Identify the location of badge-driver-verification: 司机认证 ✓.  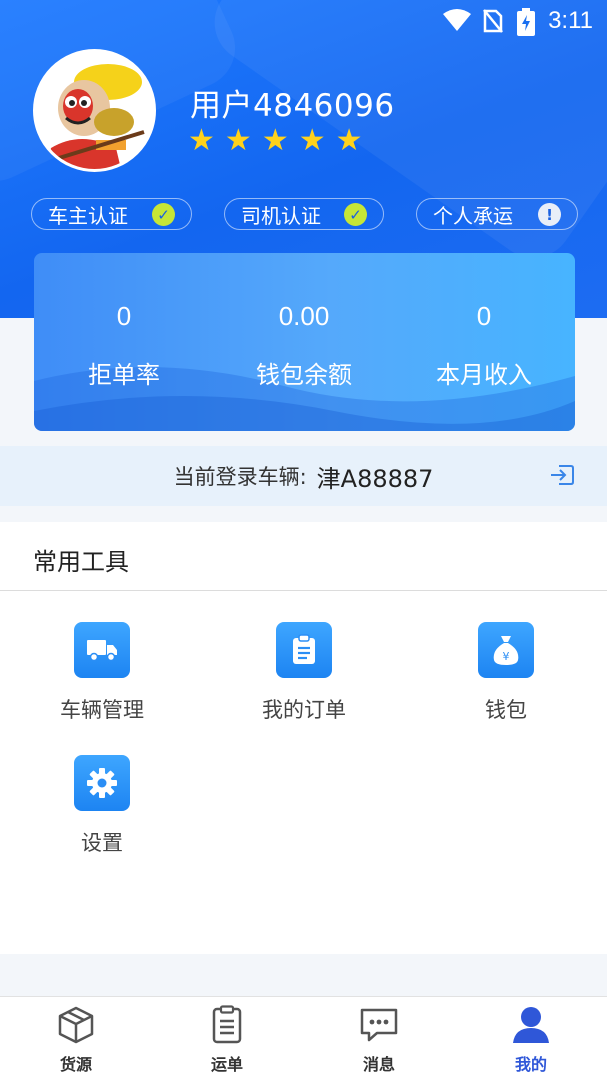
(304, 214).